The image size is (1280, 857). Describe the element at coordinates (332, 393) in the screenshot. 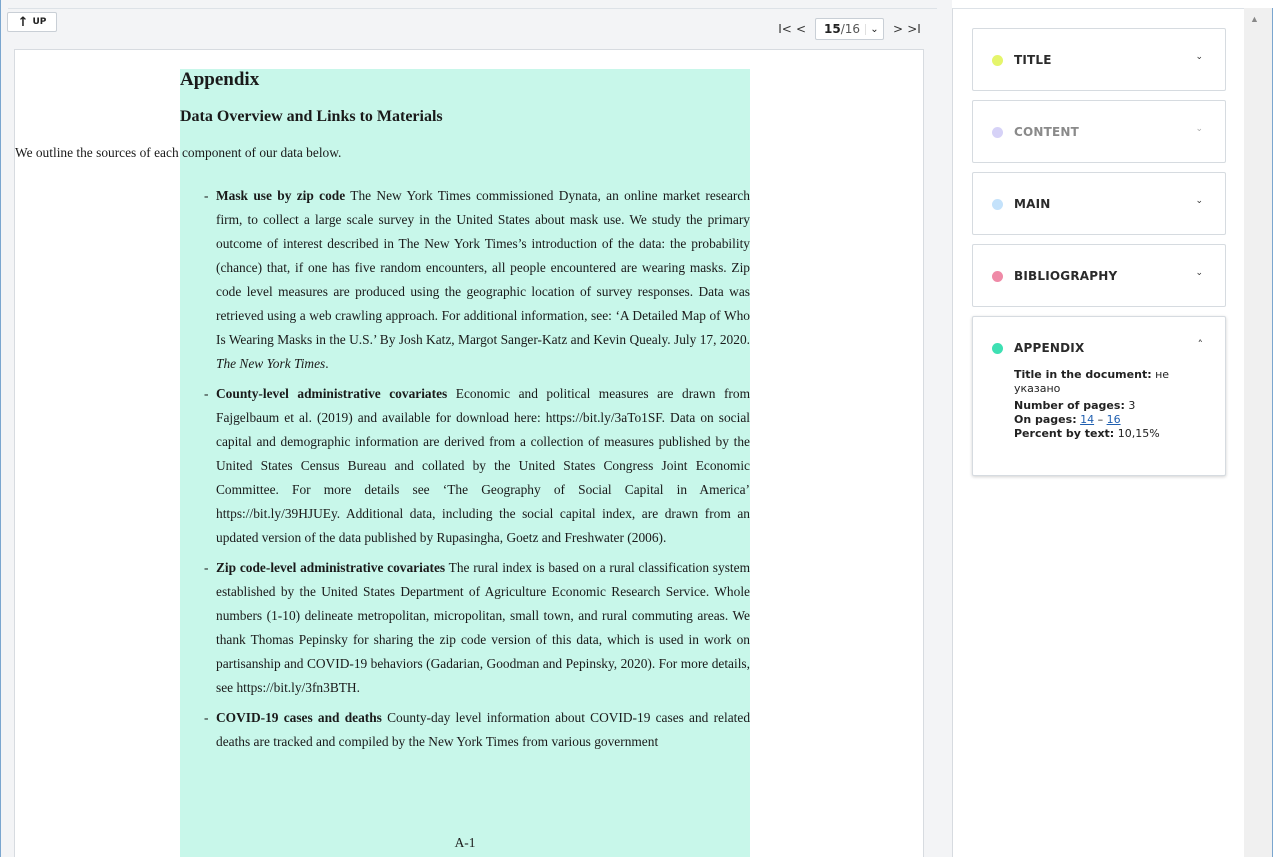

I see `item-title: County-level administrative covariates` at that location.